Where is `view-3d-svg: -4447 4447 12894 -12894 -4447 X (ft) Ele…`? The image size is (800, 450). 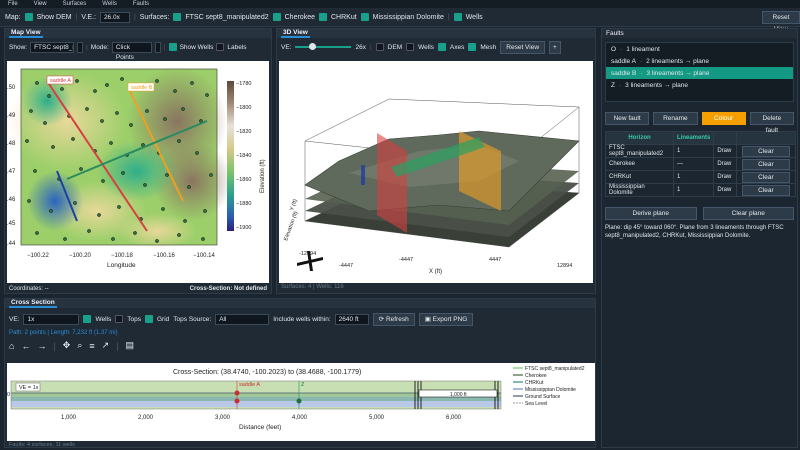
view-3d-svg: -4447 4447 12894 -12894 -4447 X (ft) Ele… is located at coordinates (431, 186).